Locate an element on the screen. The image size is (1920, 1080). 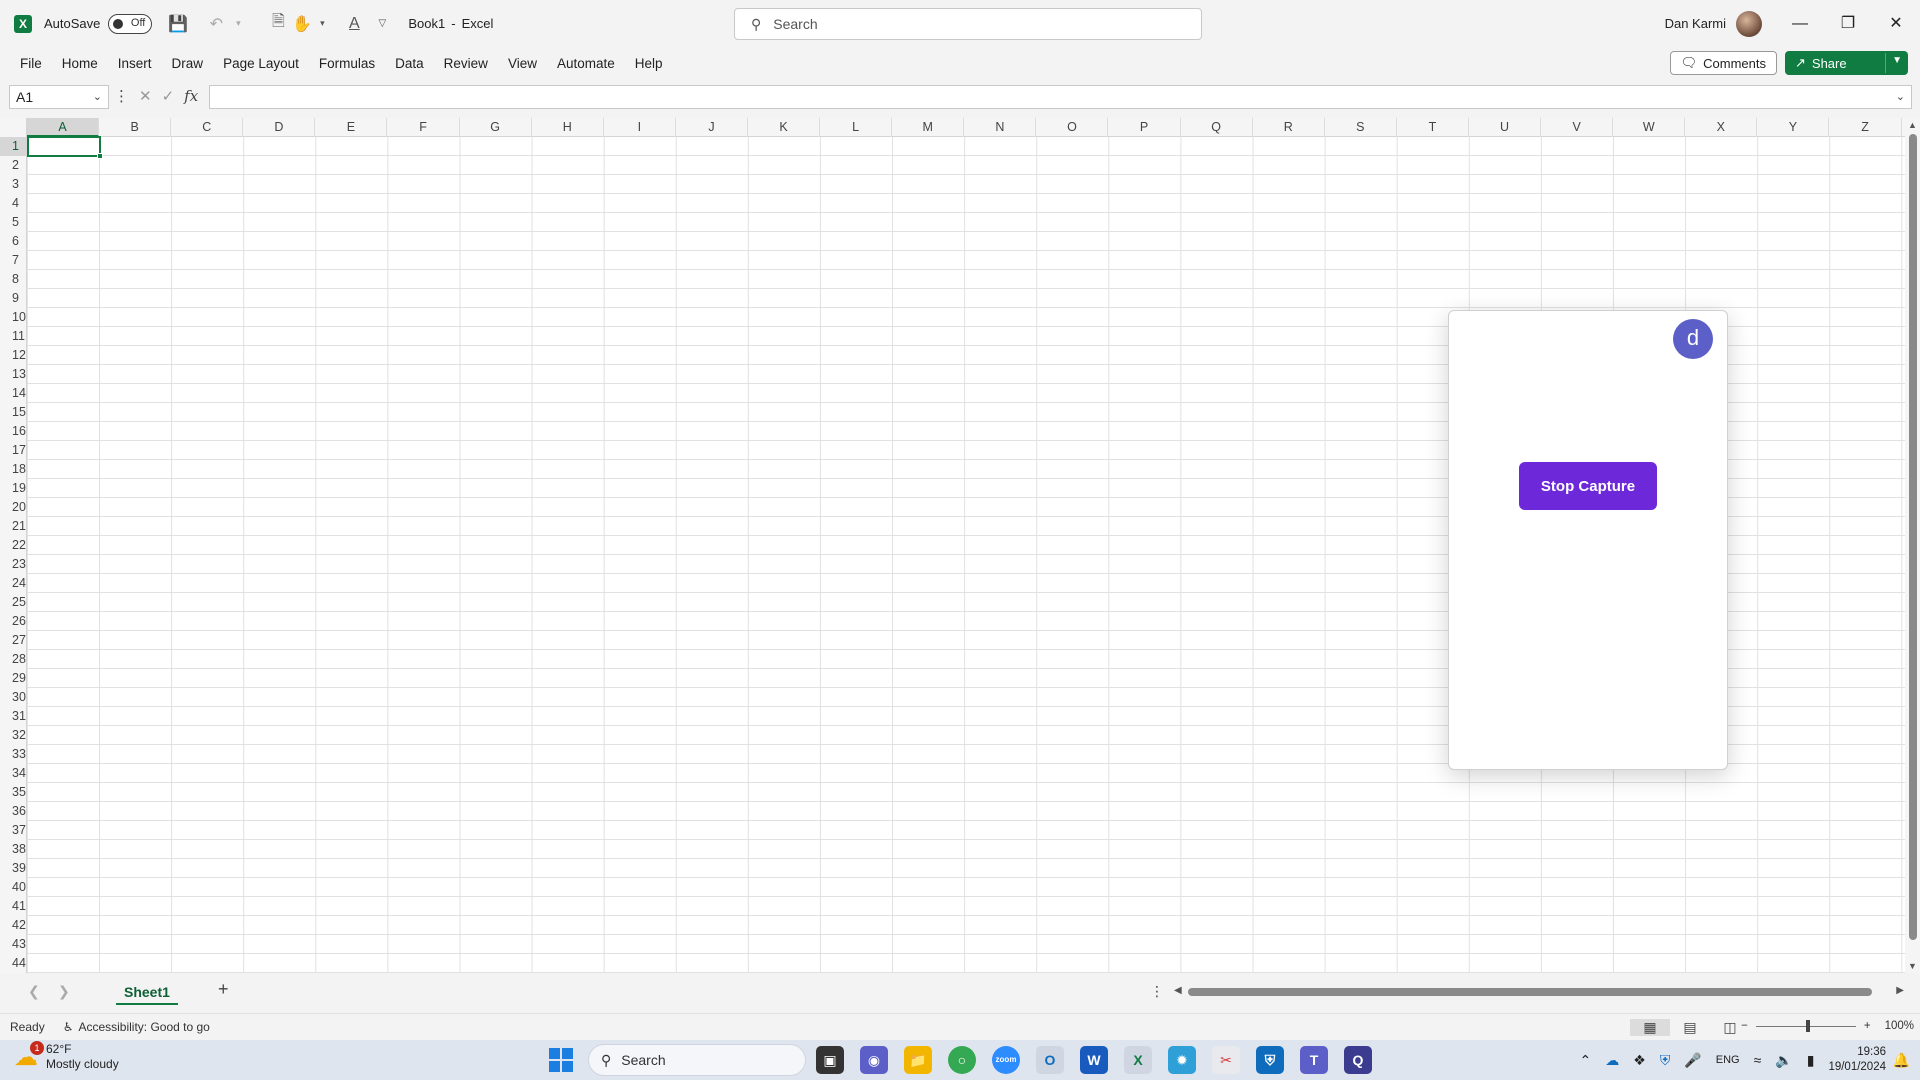
fill-handle is located at coordinates (100, 156).